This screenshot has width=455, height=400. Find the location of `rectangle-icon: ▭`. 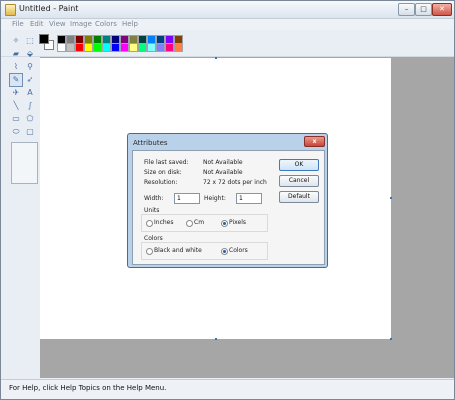

rectangle-icon: ▭ is located at coordinates (16, 119).